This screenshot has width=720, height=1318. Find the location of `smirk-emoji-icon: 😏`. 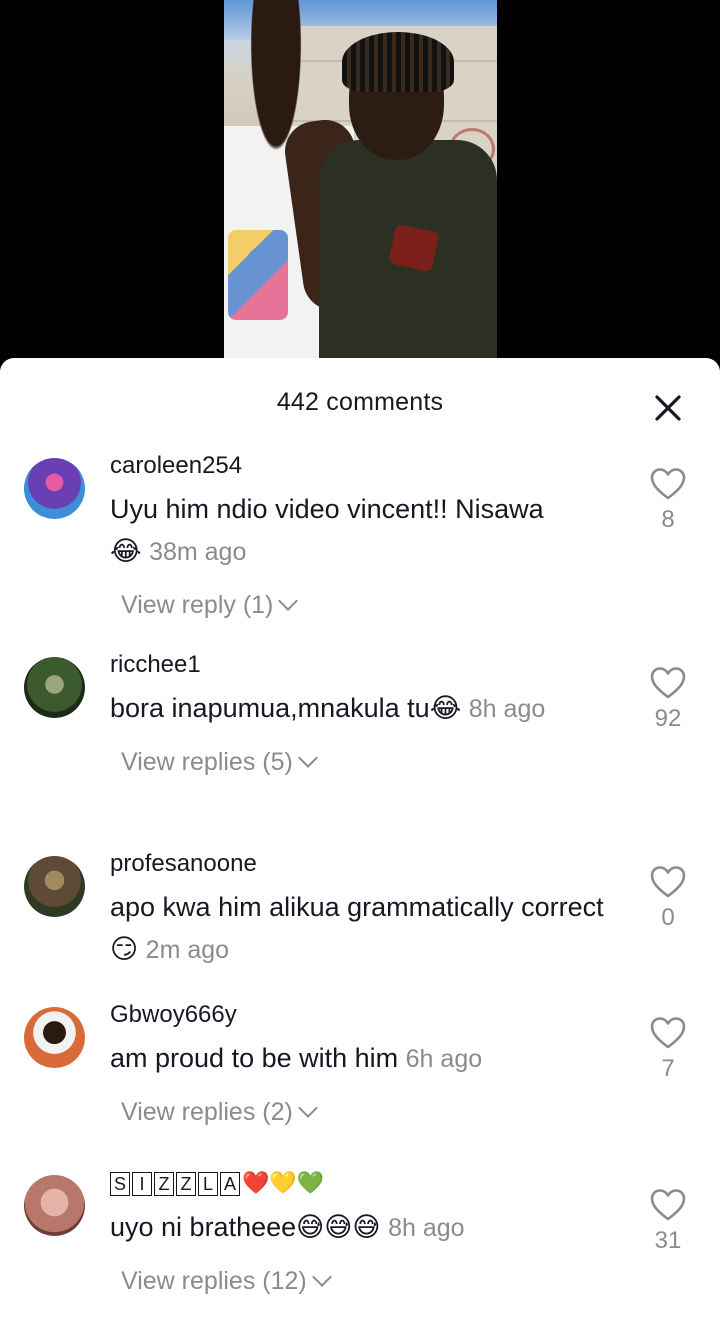

smirk-emoji-icon: 😏 is located at coordinates (124, 949).